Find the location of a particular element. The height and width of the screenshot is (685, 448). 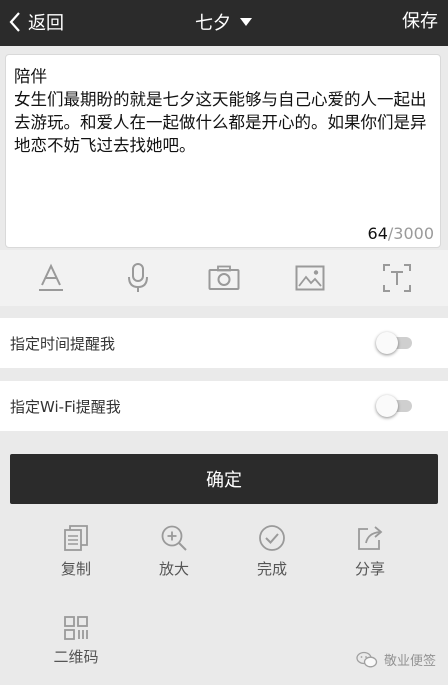

font-style-icon is located at coordinates (51, 277).